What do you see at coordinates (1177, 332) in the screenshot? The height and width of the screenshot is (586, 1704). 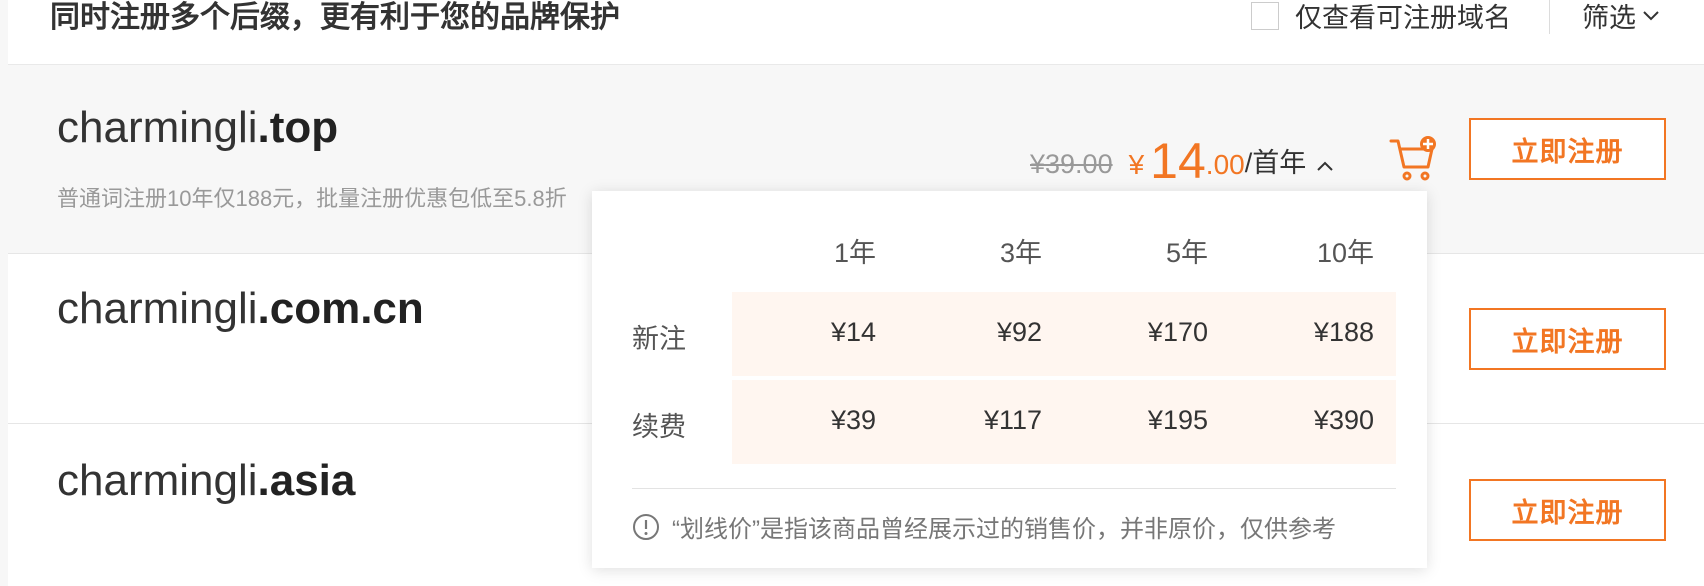 I see `new-price-cell: ¥170` at bounding box center [1177, 332].